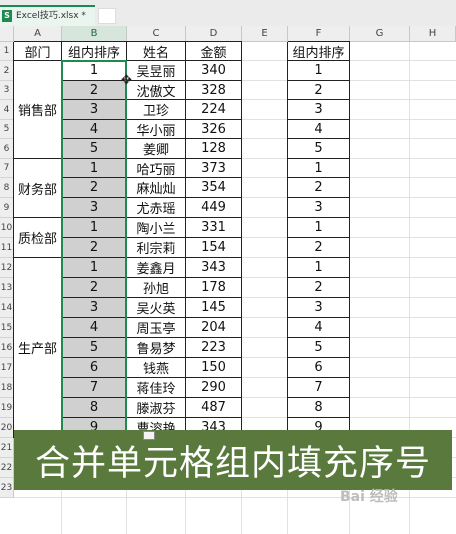 The image size is (456, 534). I want to click on row-header-16: 16, so click(7, 348).